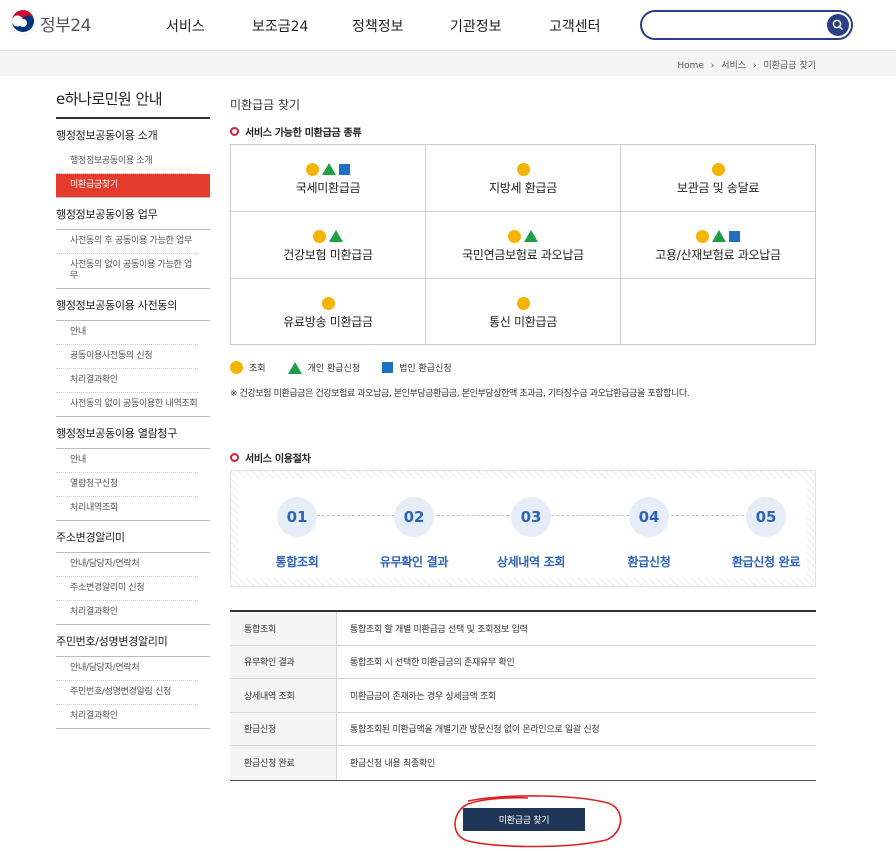 The width and height of the screenshot is (896, 851). Describe the element at coordinates (127, 162) in the screenshot. I see `sidebar-item: 행정정보공동이용 소개` at that location.